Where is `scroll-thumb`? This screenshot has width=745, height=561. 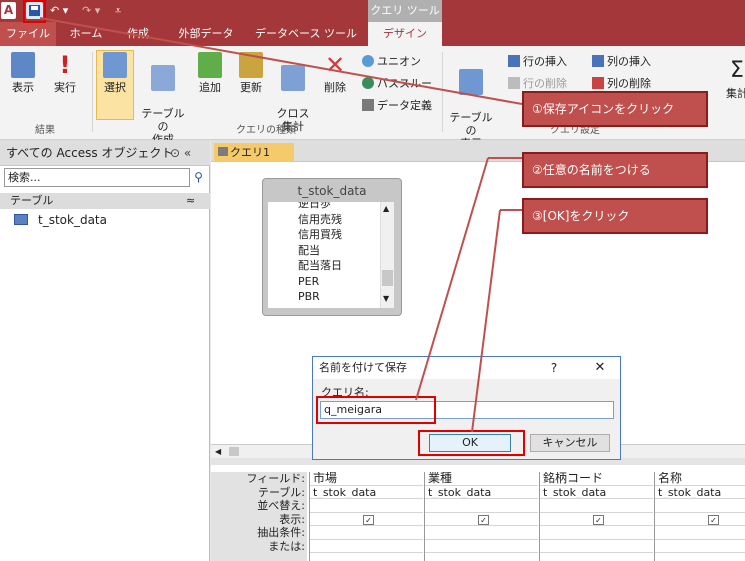
scroll-thumb is located at coordinates (387, 278).